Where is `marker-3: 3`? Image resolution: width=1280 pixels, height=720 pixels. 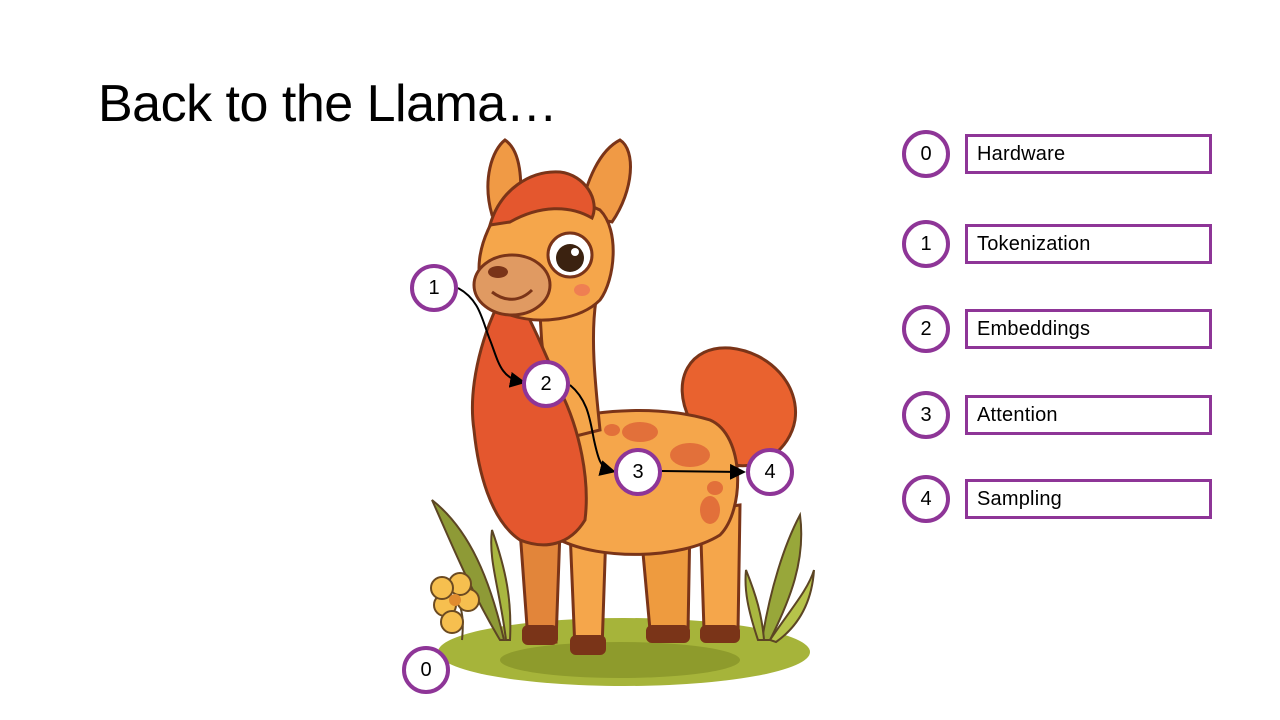
marker-3: 3 is located at coordinates (638, 472).